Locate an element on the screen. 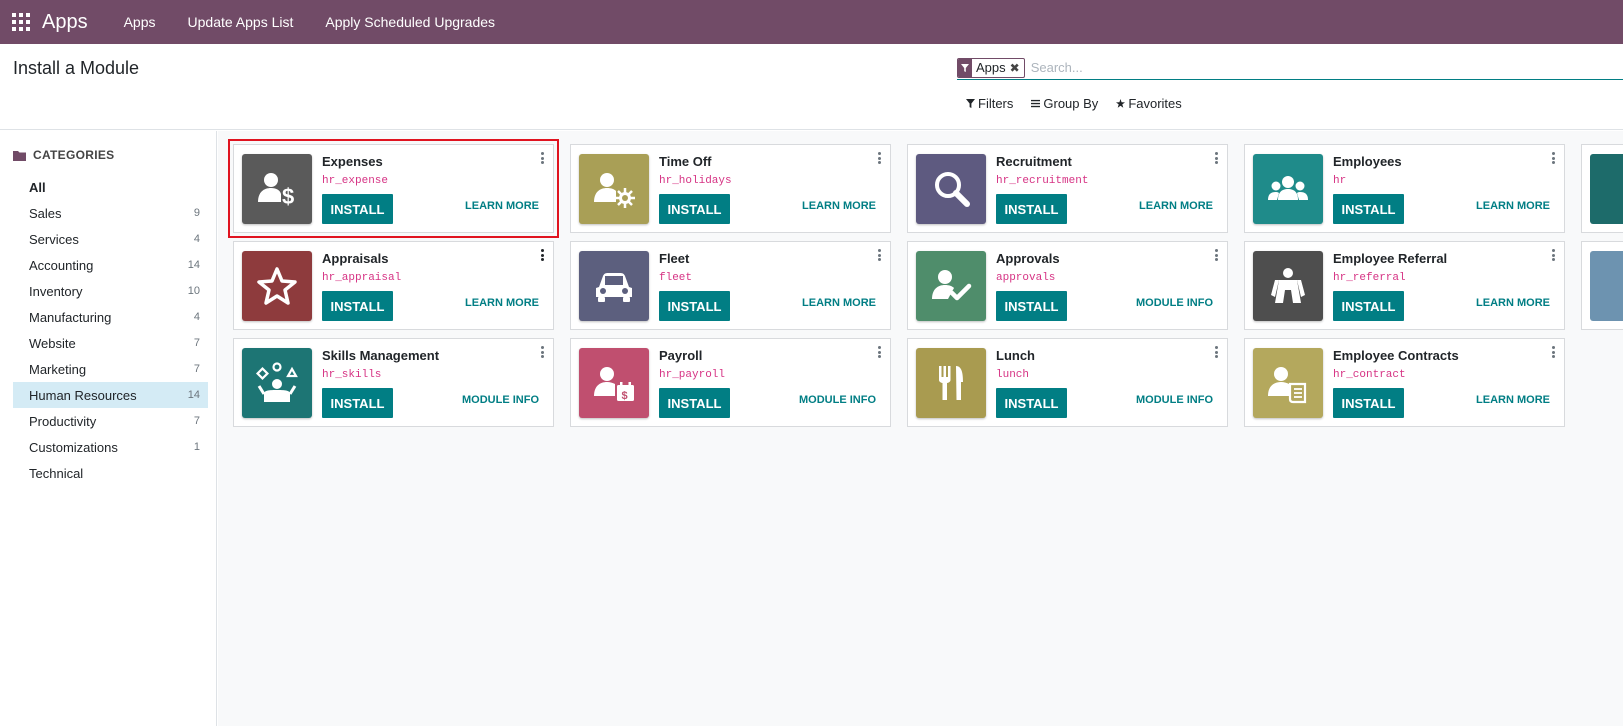  app-card-payroll: $ Payroll hr_payroll INSTALL MODULE INFO is located at coordinates (730, 382).